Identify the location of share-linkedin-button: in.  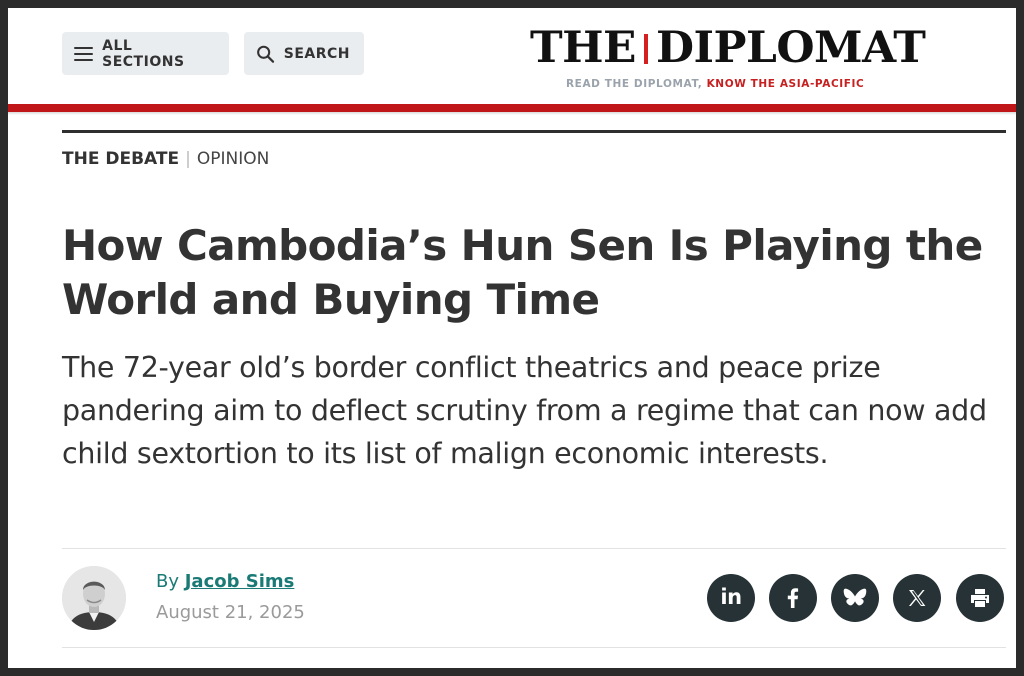
(731, 598).